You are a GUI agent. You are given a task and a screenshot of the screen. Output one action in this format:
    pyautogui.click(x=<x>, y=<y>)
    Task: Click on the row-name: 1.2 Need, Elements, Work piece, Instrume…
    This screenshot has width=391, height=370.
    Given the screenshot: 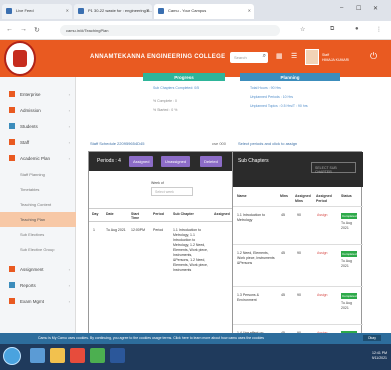 What is the action you would take?
    pyautogui.click(x=256, y=258)
    